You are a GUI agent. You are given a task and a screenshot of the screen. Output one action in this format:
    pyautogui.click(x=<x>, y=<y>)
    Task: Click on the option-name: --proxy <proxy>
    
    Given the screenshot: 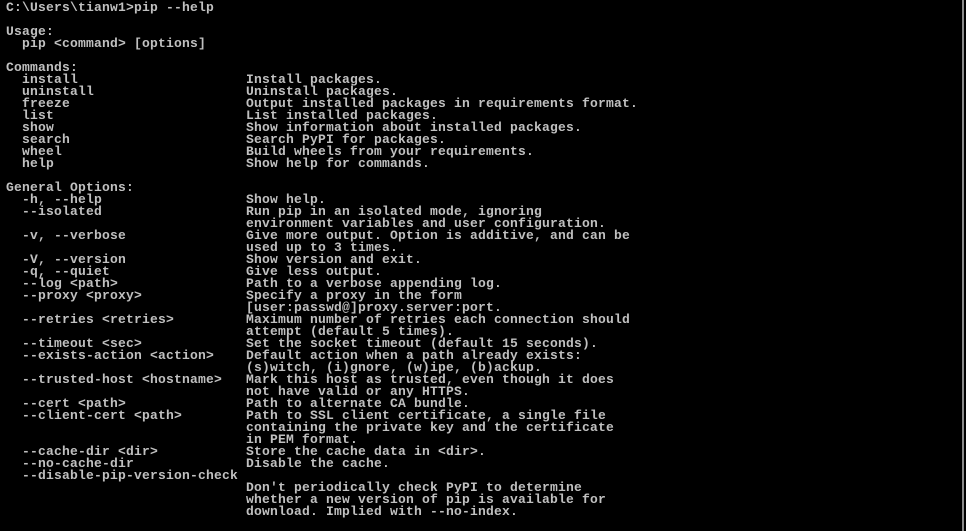 What is the action you would take?
    pyautogui.click(x=74, y=295)
    